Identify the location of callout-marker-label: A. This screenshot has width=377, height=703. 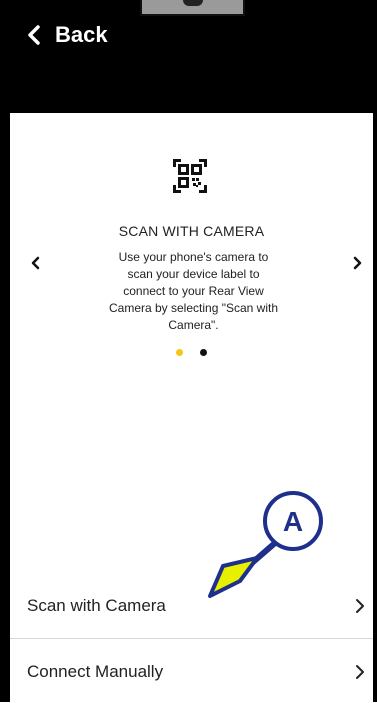
(293, 521).